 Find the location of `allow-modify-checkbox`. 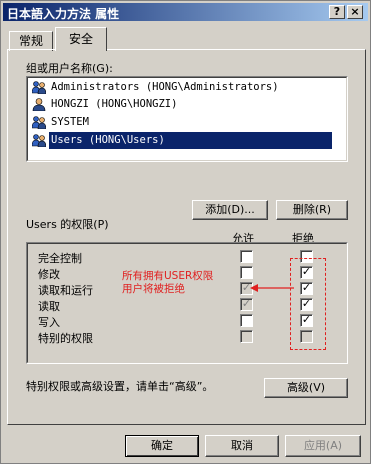

allow-modify-checkbox is located at coordinates (246, 272).